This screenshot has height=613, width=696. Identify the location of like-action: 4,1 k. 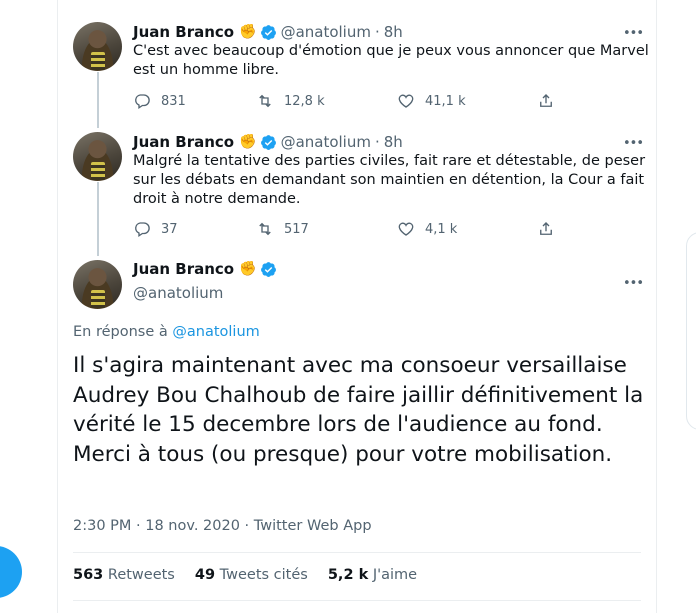
(427, 229).